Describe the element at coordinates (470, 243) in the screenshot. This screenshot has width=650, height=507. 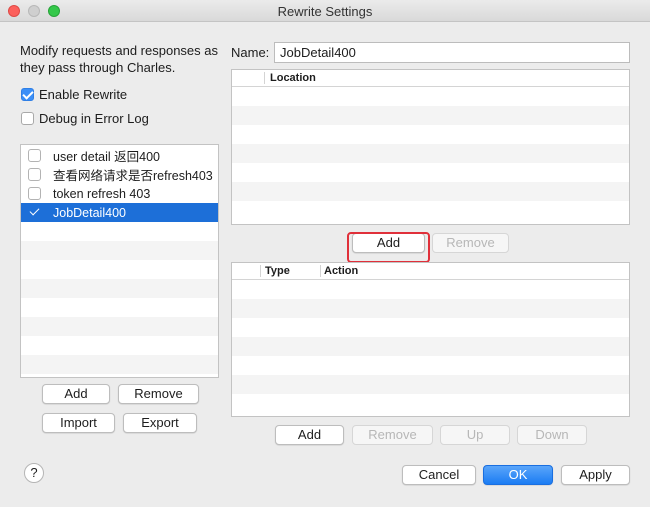
I see `remove-location-button: Remove` at that location.